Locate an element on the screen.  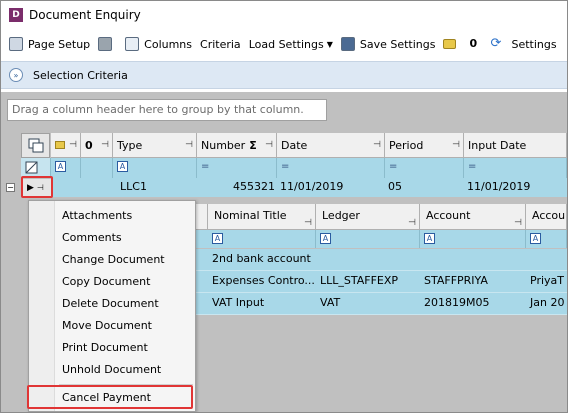
cell-account: STAFFPRIYA is located at coordinates (456, 280).